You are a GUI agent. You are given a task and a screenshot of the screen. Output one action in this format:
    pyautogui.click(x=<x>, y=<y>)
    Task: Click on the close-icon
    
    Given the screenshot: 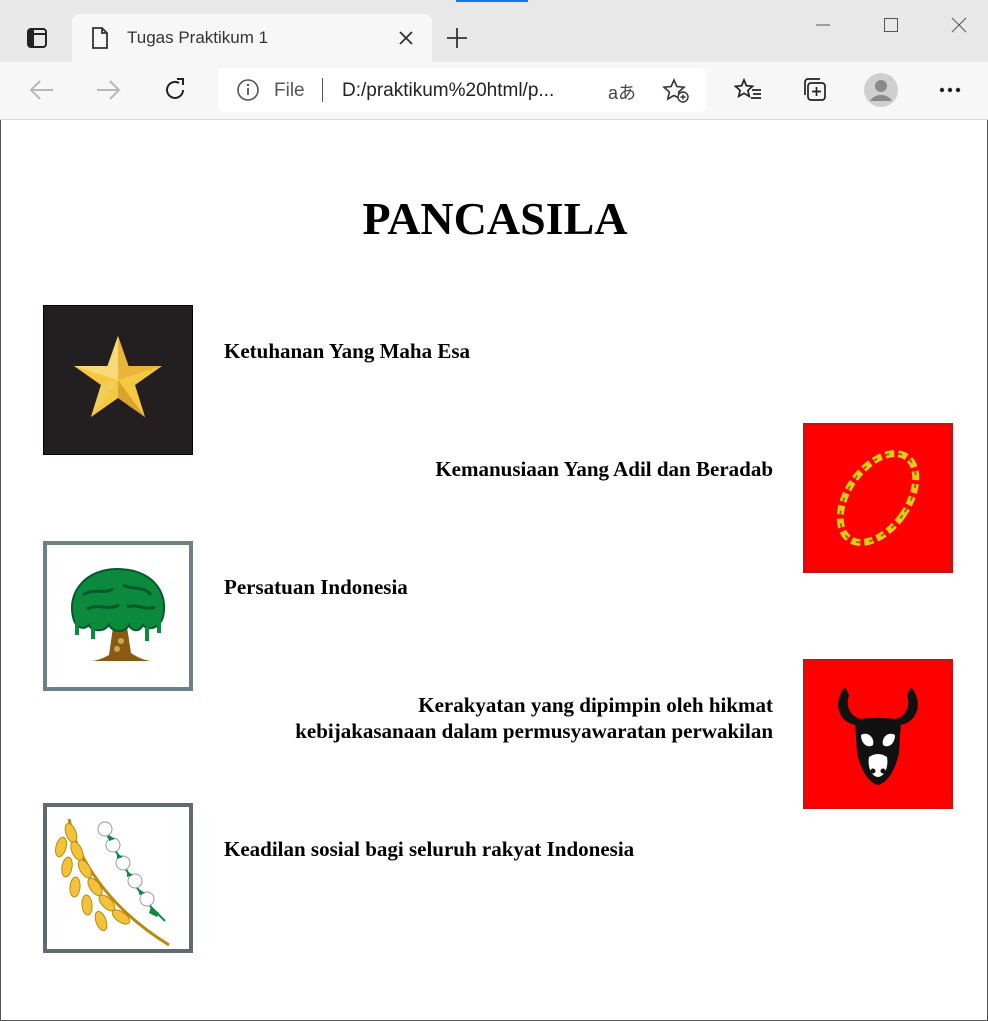 What is the action you would take?
    pyautogui.click(x=406, y=38)
    